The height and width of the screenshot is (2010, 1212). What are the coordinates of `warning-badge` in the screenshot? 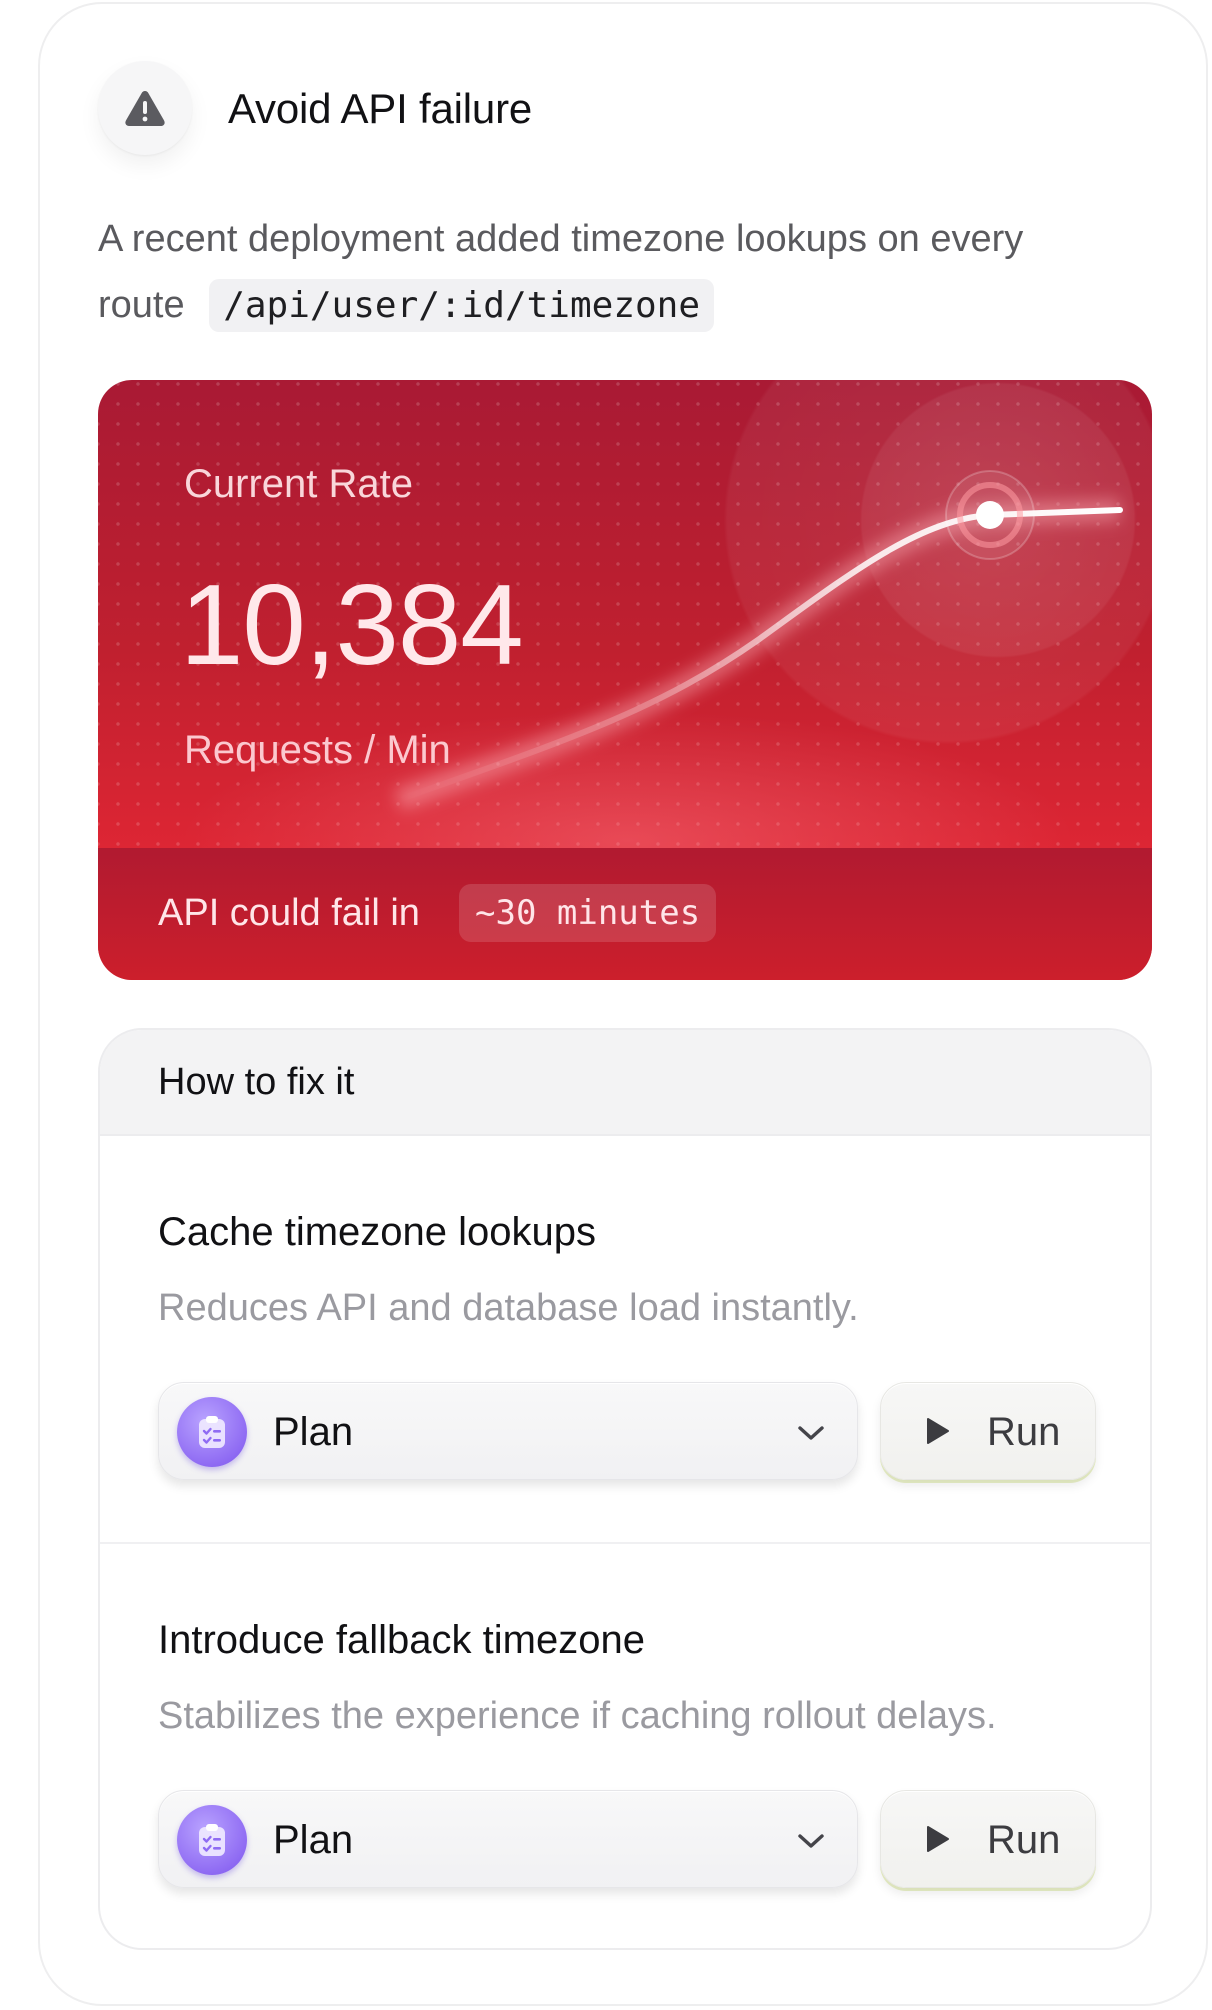 It's located at (145, 108).